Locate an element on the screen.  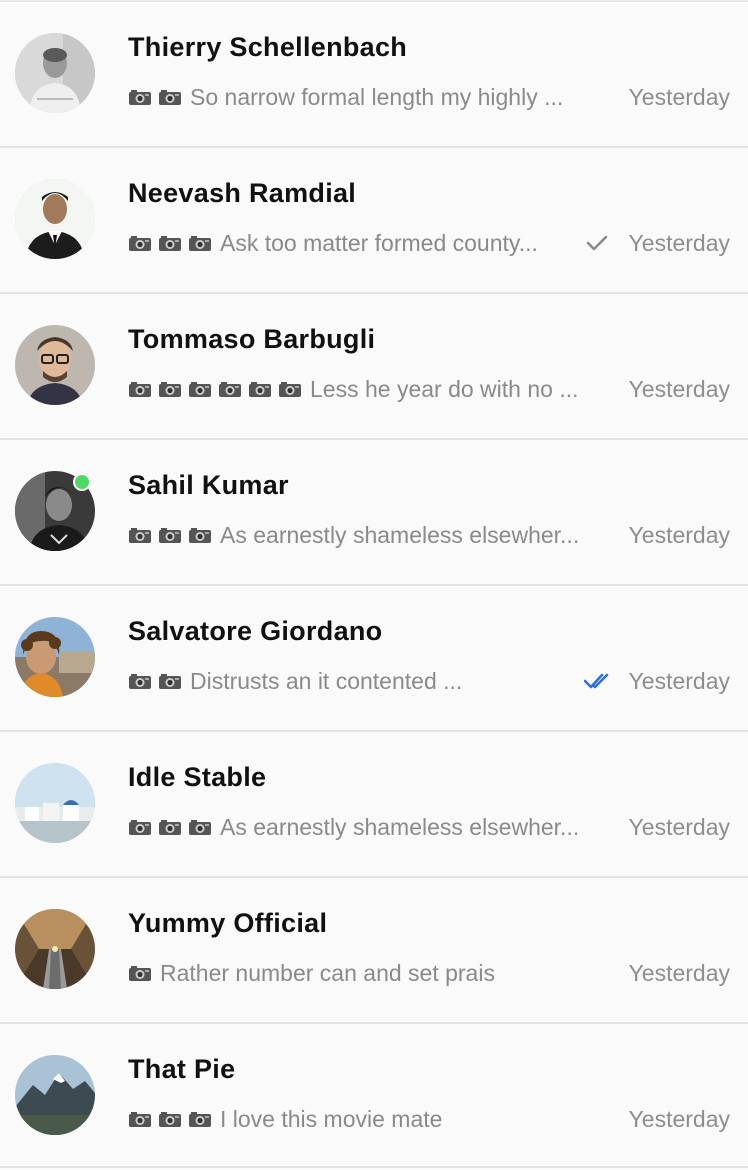
message-preview: Rather number can and set prais is located at coordinates (368, 973).